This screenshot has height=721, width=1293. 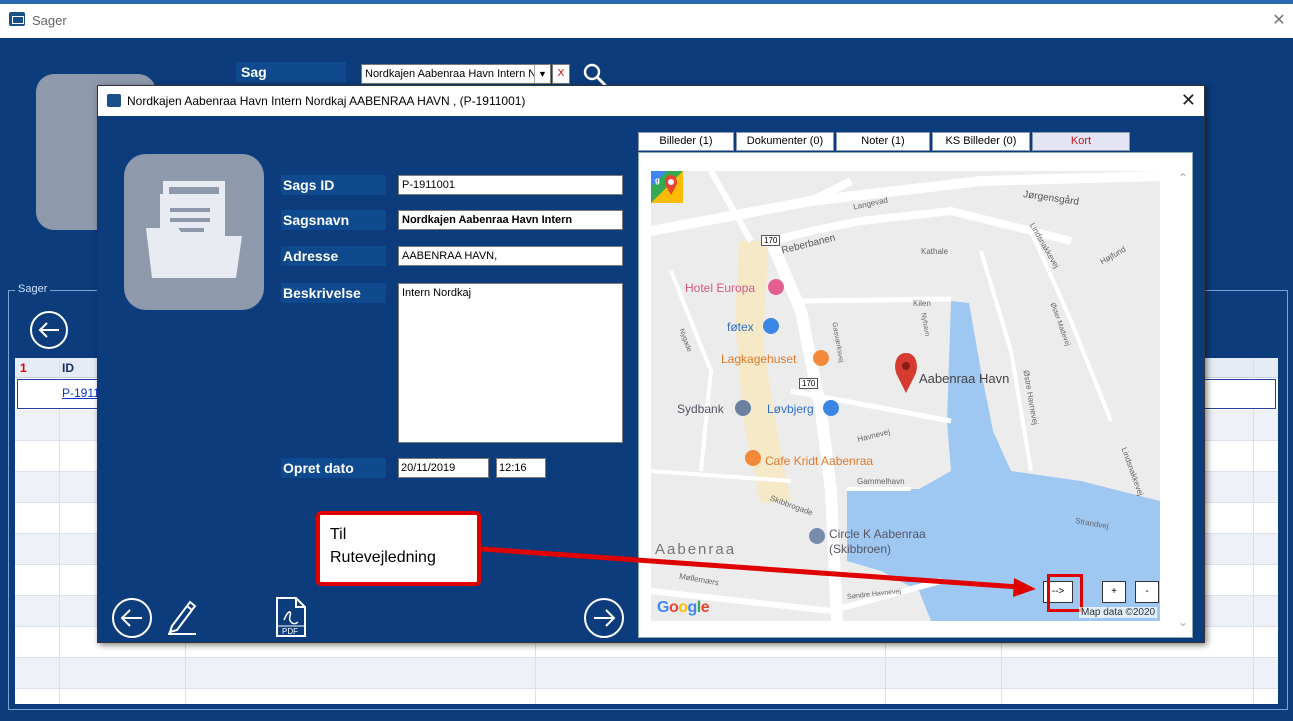 I want to click on opret-time-field: 12:16, so click(x=521, y=468).